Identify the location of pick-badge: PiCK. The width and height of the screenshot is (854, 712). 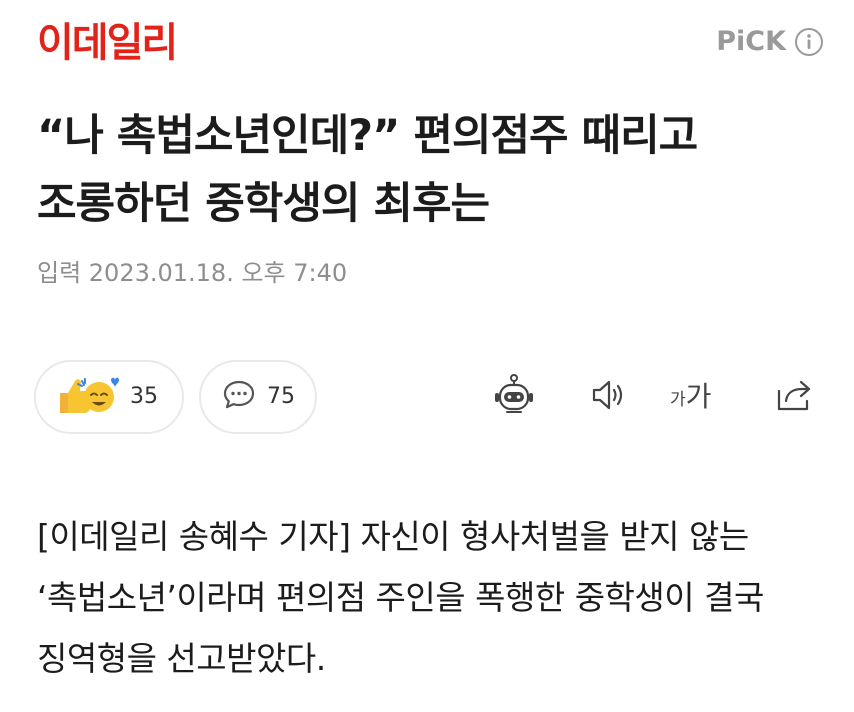
(770, 42).